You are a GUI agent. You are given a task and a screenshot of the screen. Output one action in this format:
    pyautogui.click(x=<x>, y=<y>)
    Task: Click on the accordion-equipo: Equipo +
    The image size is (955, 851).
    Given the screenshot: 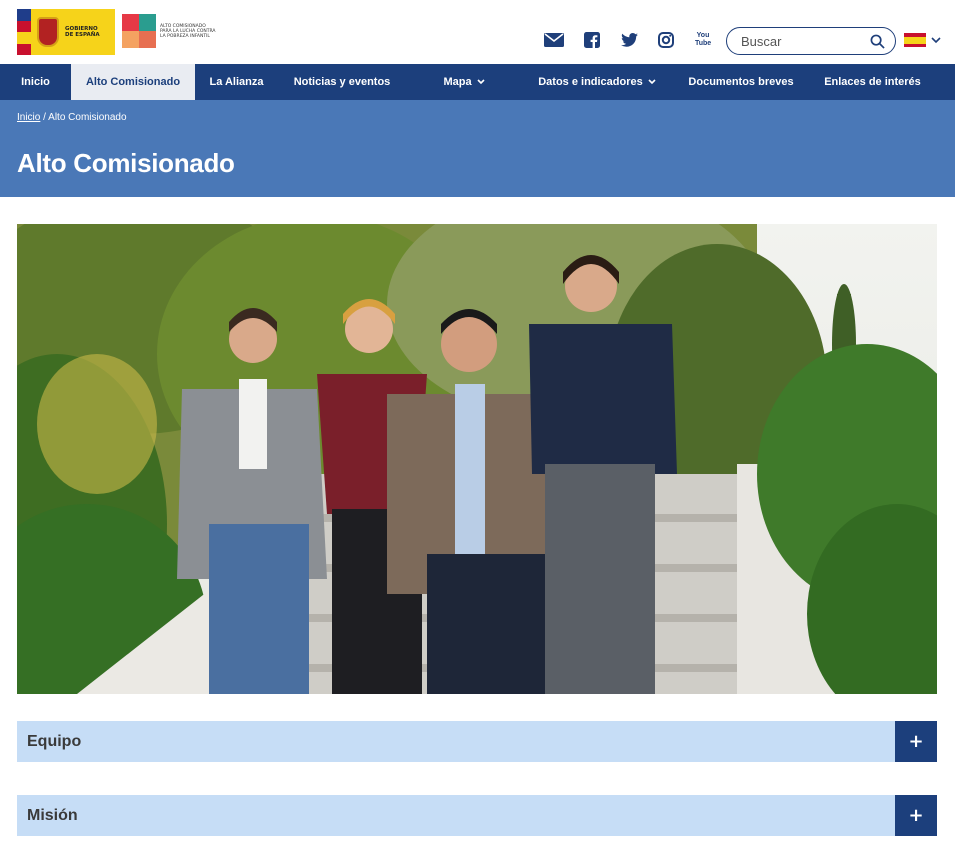 What is the action you would take?
    pyautogui.click(x=477, y=741)
    